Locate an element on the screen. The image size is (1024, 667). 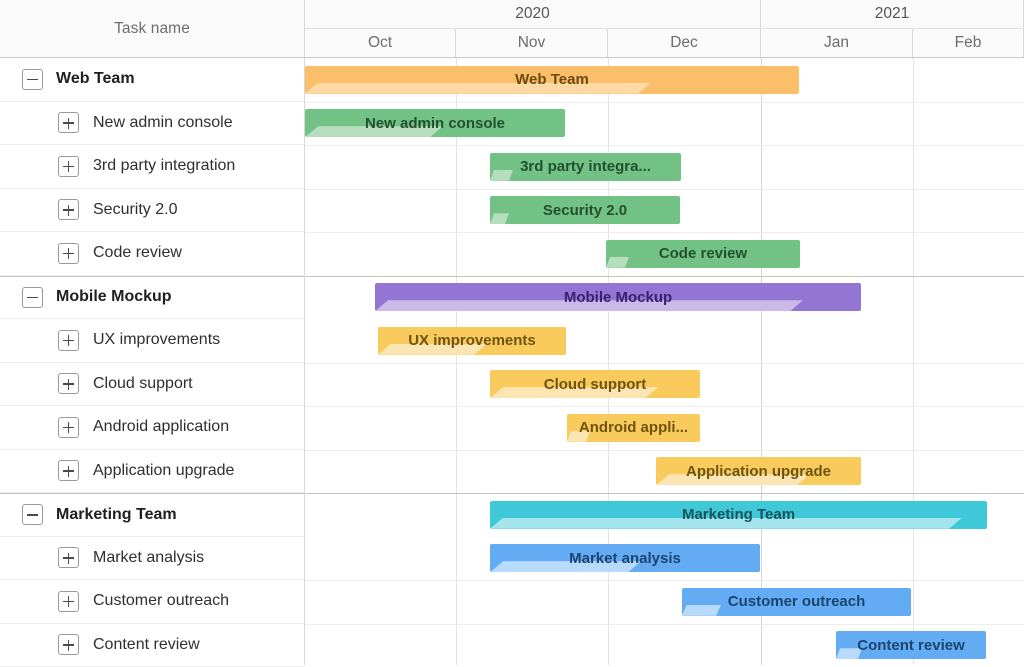
gantt-bar-label-wrap: Security 2.0 is located at coordinates (585, 210).